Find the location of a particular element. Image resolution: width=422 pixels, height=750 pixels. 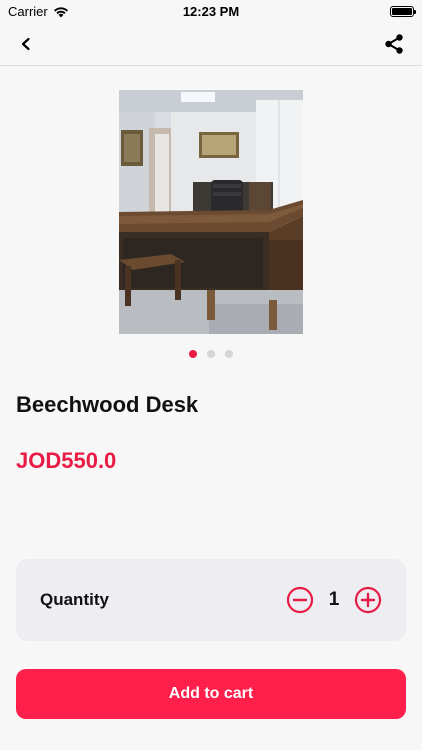

office-desk-photo is located at coordinates (211, 212).